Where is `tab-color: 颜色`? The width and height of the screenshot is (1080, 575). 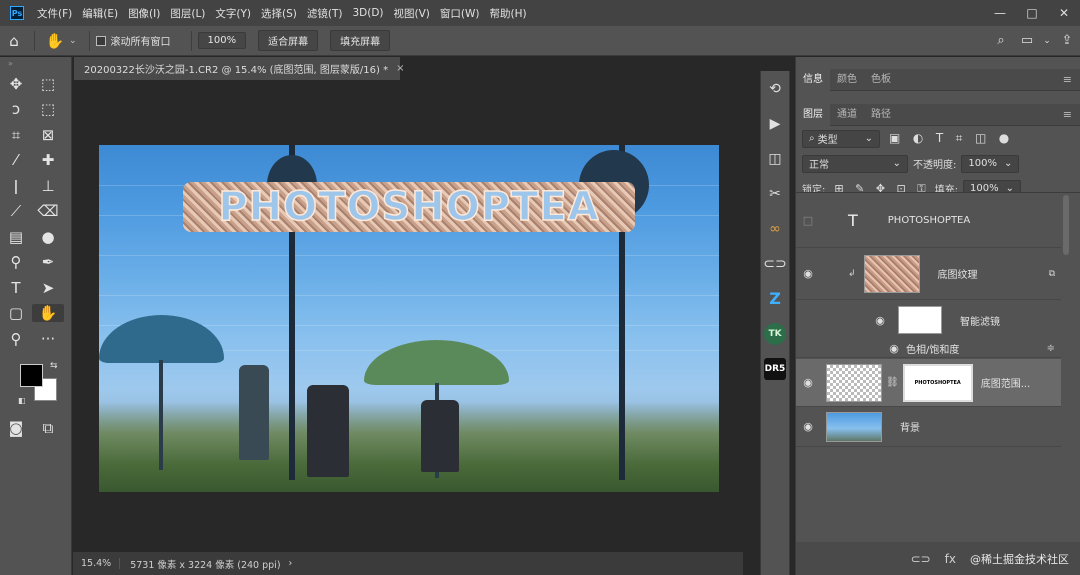 tab-color: 颜色 is located at coordinates (847, 80).